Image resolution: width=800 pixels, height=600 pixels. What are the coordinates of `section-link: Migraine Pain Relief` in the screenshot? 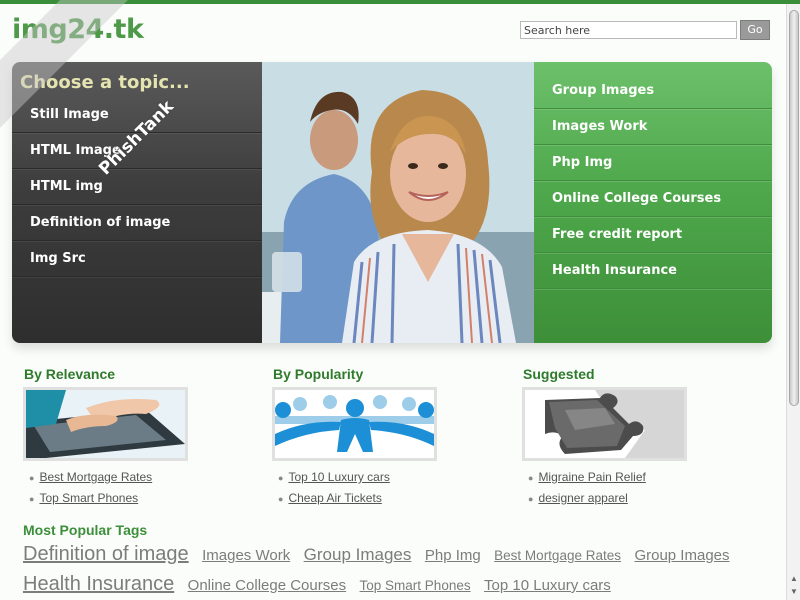 It's located at (591, 477).